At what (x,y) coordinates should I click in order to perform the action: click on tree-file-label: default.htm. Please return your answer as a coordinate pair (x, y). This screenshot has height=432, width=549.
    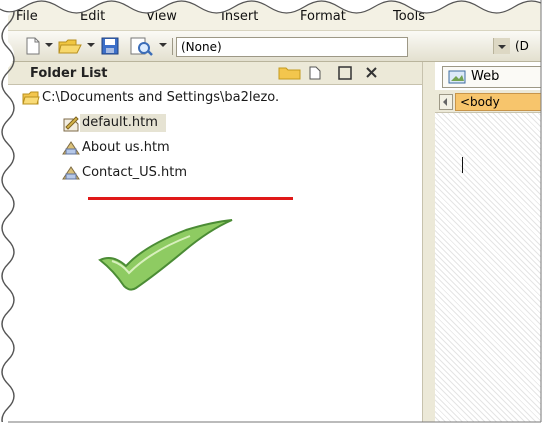
    Looking at the image, I should click on (120, 122).